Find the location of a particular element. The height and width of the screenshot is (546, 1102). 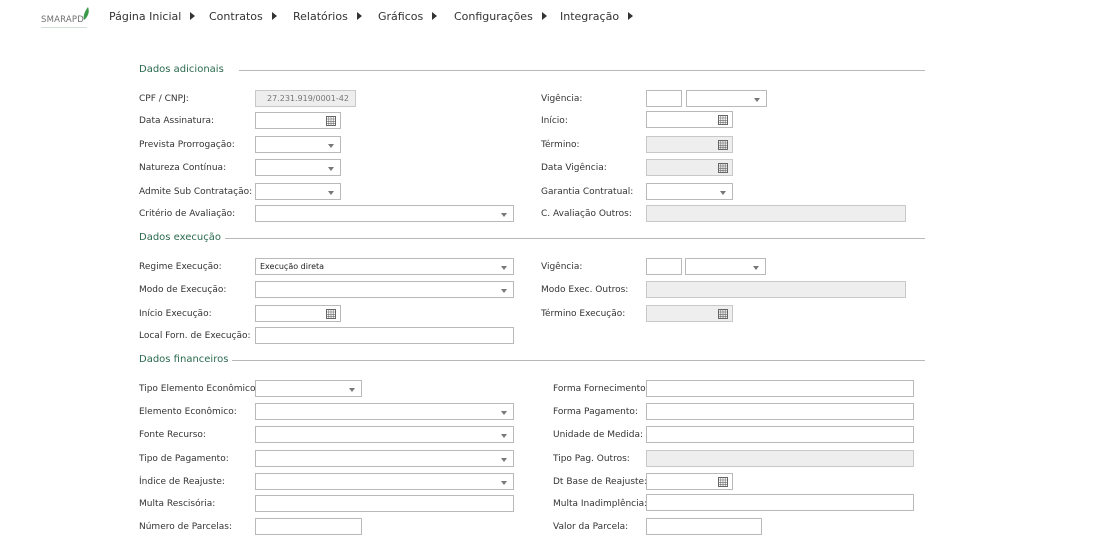

forma-fornecimento-input is located at coordinates (780, 388).